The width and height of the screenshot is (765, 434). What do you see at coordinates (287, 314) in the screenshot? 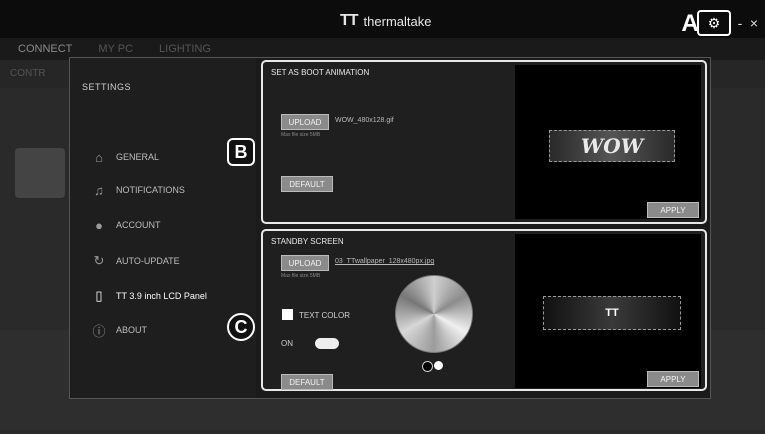
I see `text-color-swatch` at bounding box center [287, 314].